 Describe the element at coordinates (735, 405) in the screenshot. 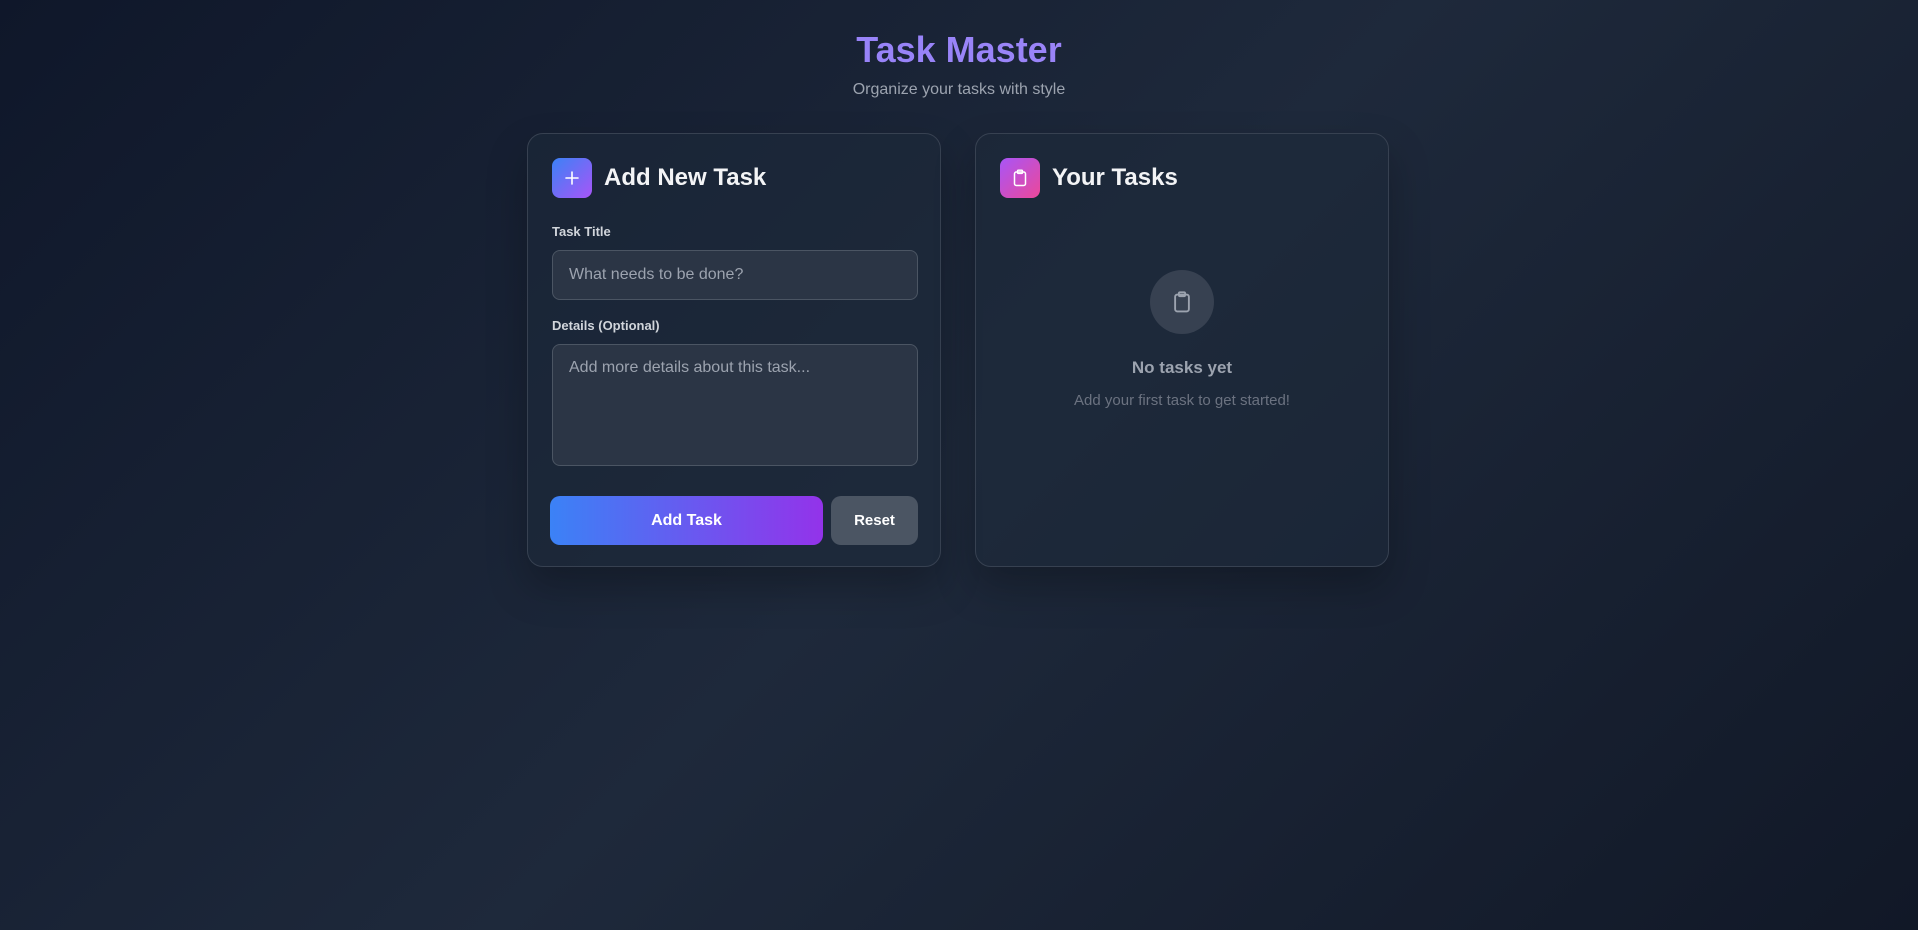

I see `task-details-textarea` at that location.